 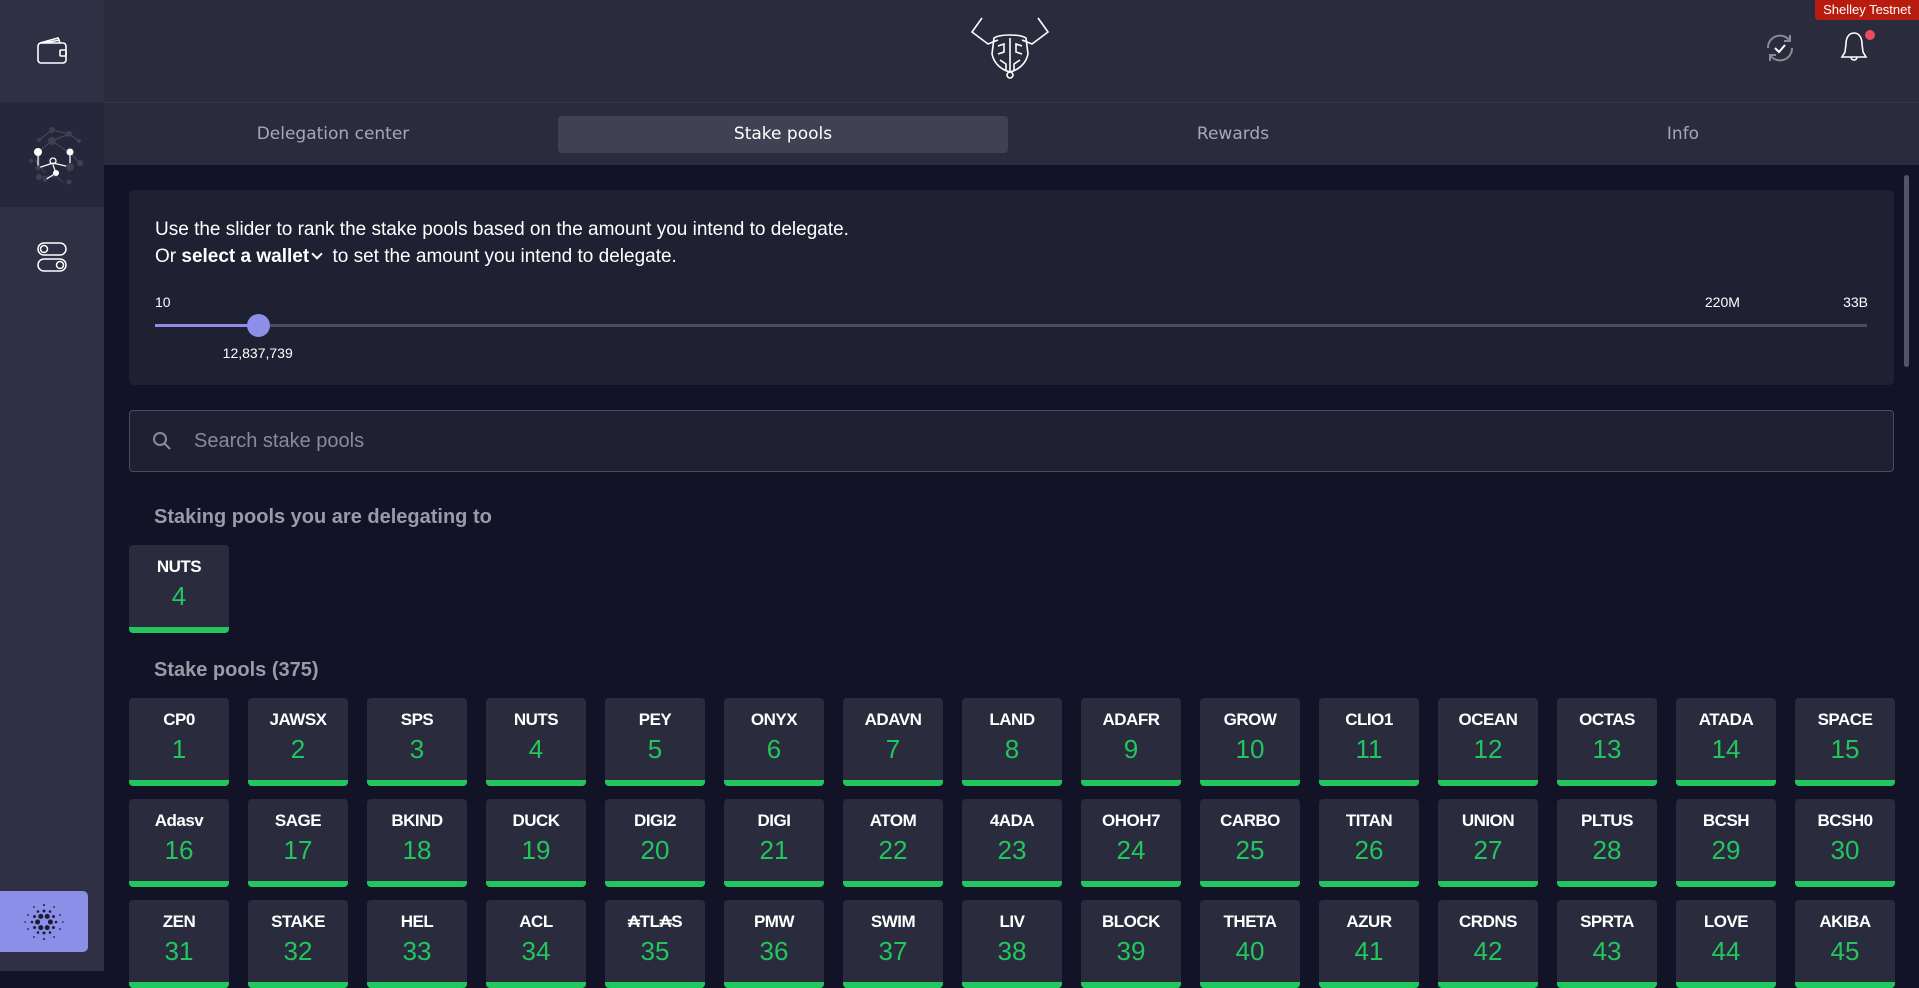 What do you see at coordinates (1250, 843) in the screenshot?
I see `stake-pool-card: CARBO 25` at bounding box center [1250, 843].